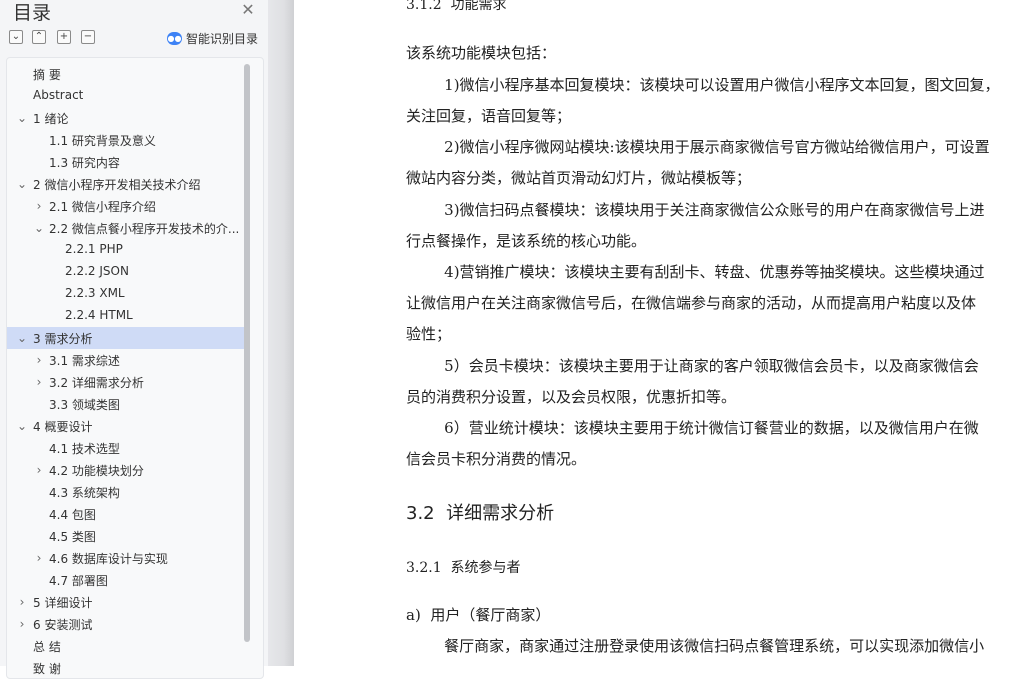 The image size is (1019, 679). What do you see at coordinates (126, 360) in the screenshot?
I see `toc-item: › 3.1 需求综述` at bounding box center [126, 360].